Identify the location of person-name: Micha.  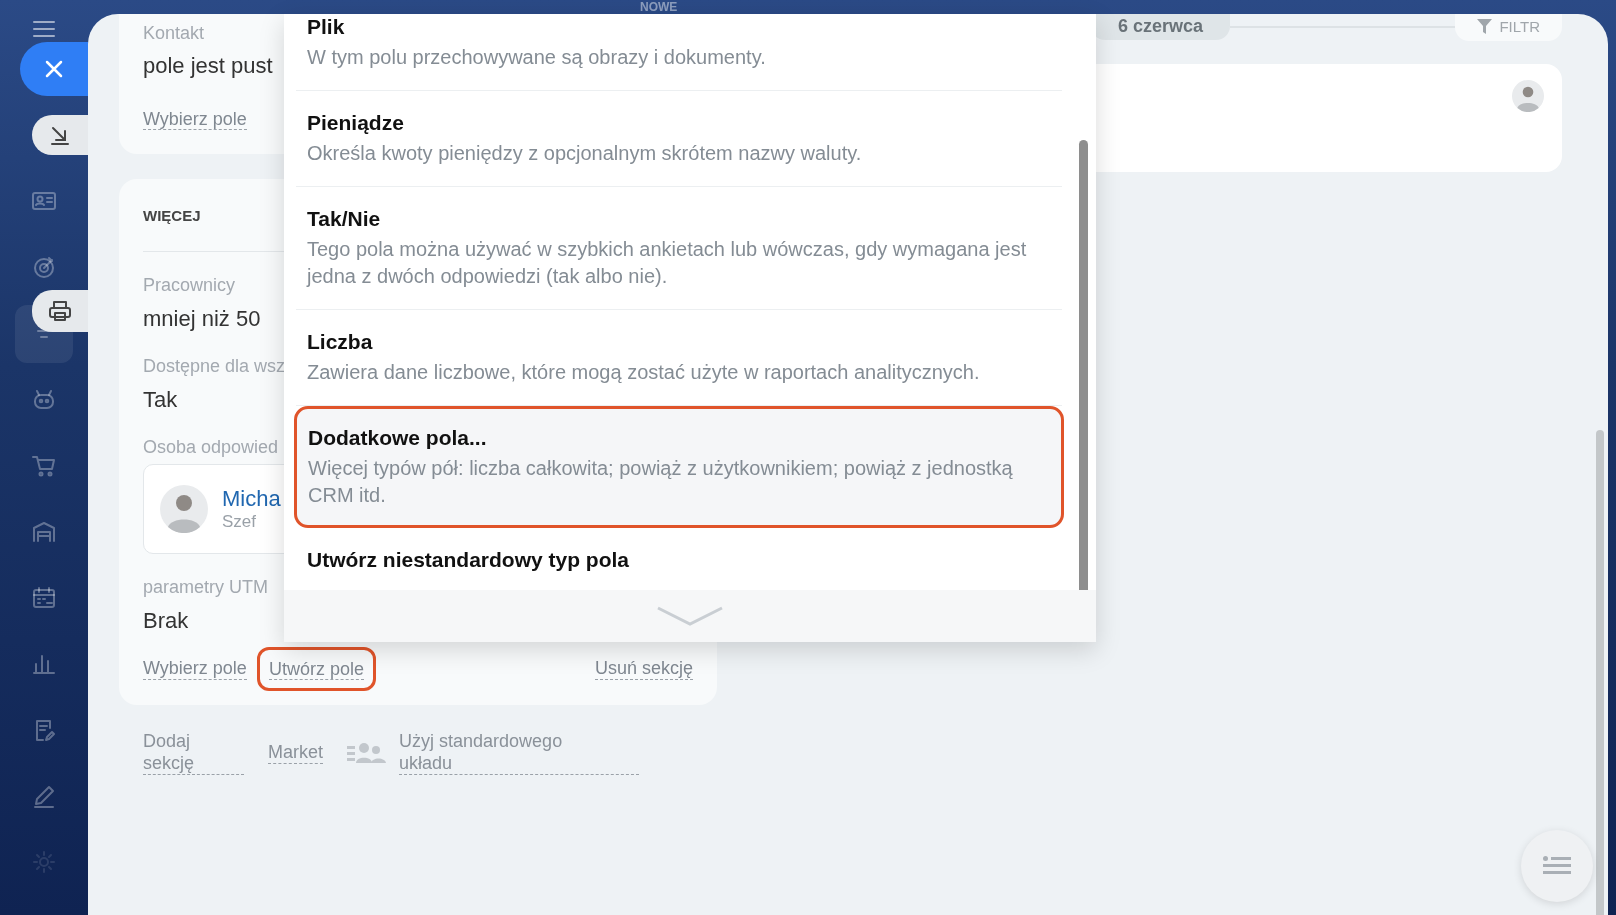
(251, 499).